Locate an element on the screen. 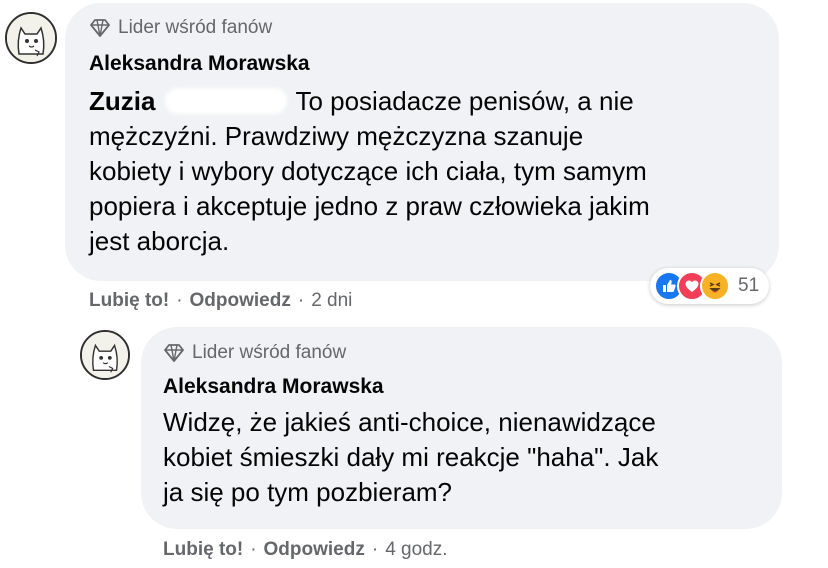 The width and height of the screenshot is (828, 568). comment-text-line: mężczyźni. Prawdziwy mężczyzna szanuje is located at coordinates (336, 136).